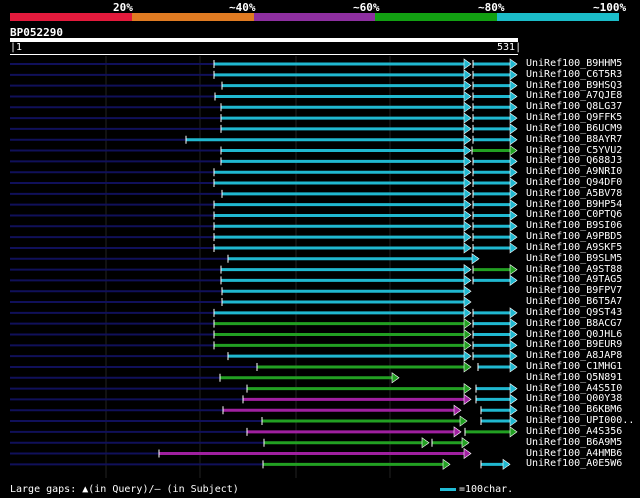 The height and width of the screenshot is (498, 640). I want to click on hit-label-link: UniRef100_Q9FFK5, so click(574, 117).